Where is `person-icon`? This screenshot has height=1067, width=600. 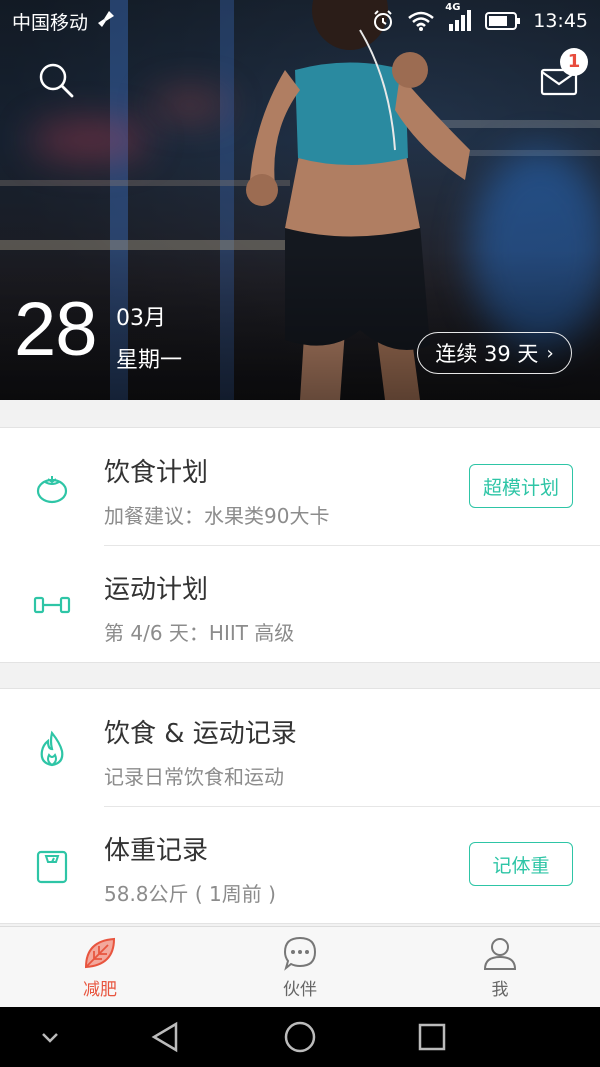 person-icon is located at coordinates (500, 954).